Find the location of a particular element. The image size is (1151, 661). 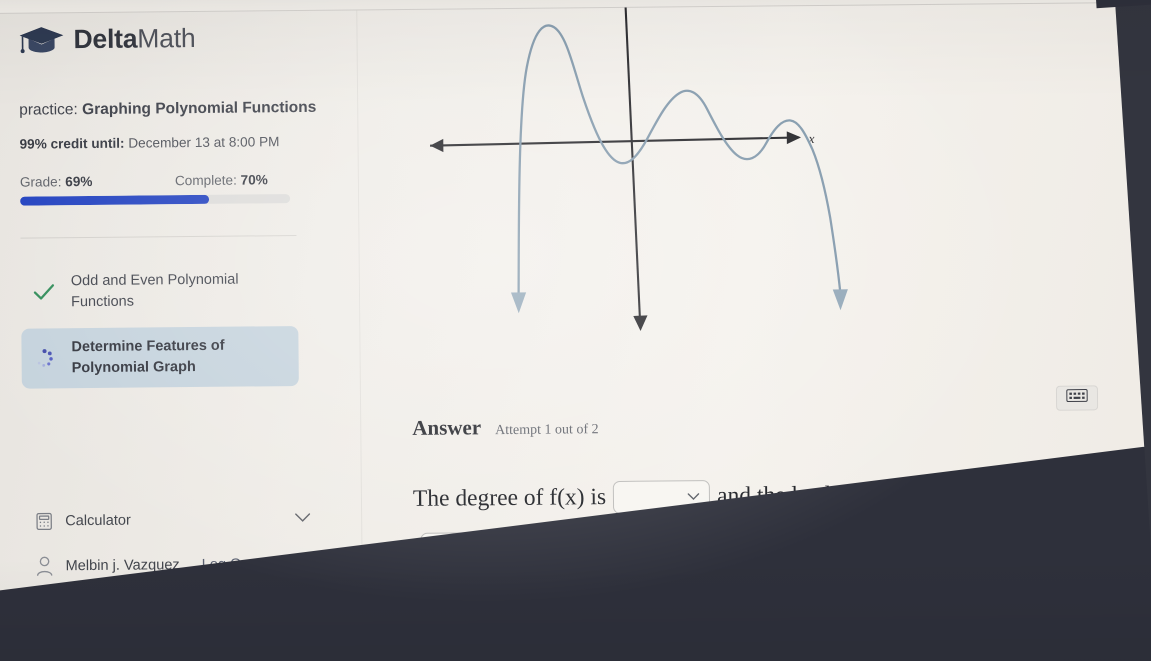

stats-row: Grade: 69% Complete: 70% is located at coordinates (179, 181).